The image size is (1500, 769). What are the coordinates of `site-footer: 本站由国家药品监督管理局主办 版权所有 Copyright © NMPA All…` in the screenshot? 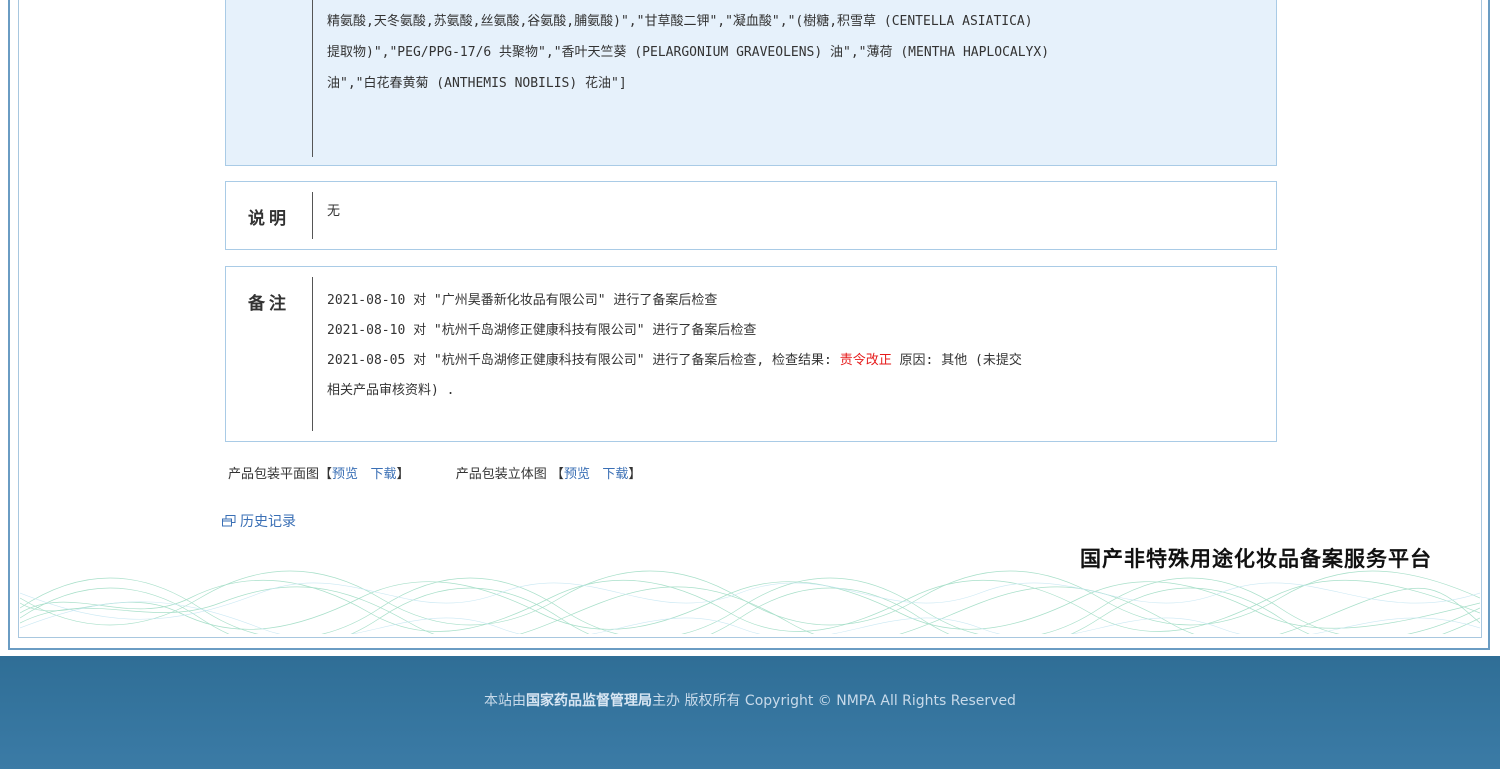 It's located at (750, 712).